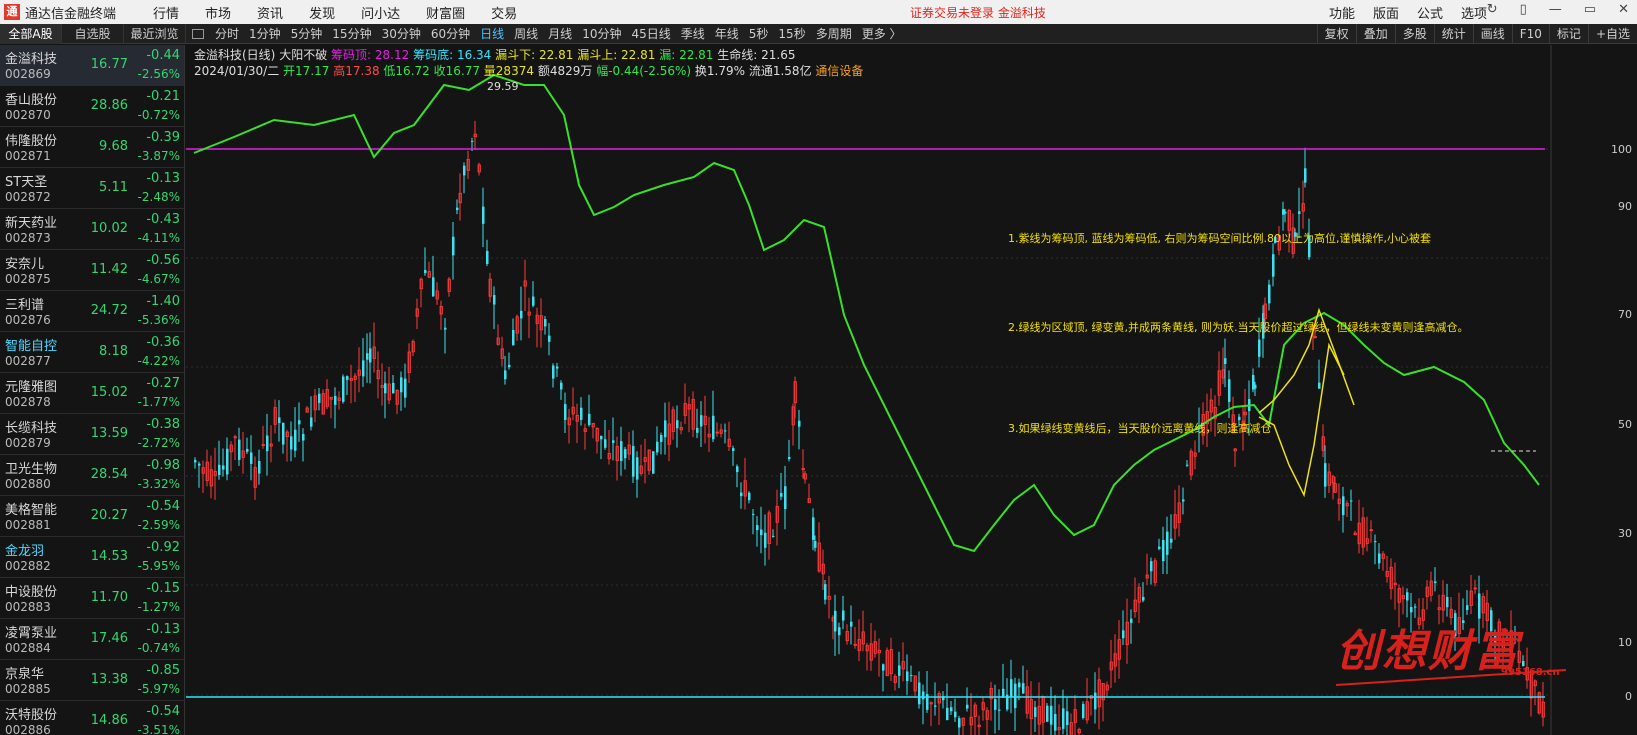 The width and height of the screenshot is (1637, 735). What do you see at coordinates (198, 33) in the screenshot?
I see `panel-toggle-icon` at bounding box center [198, 33].